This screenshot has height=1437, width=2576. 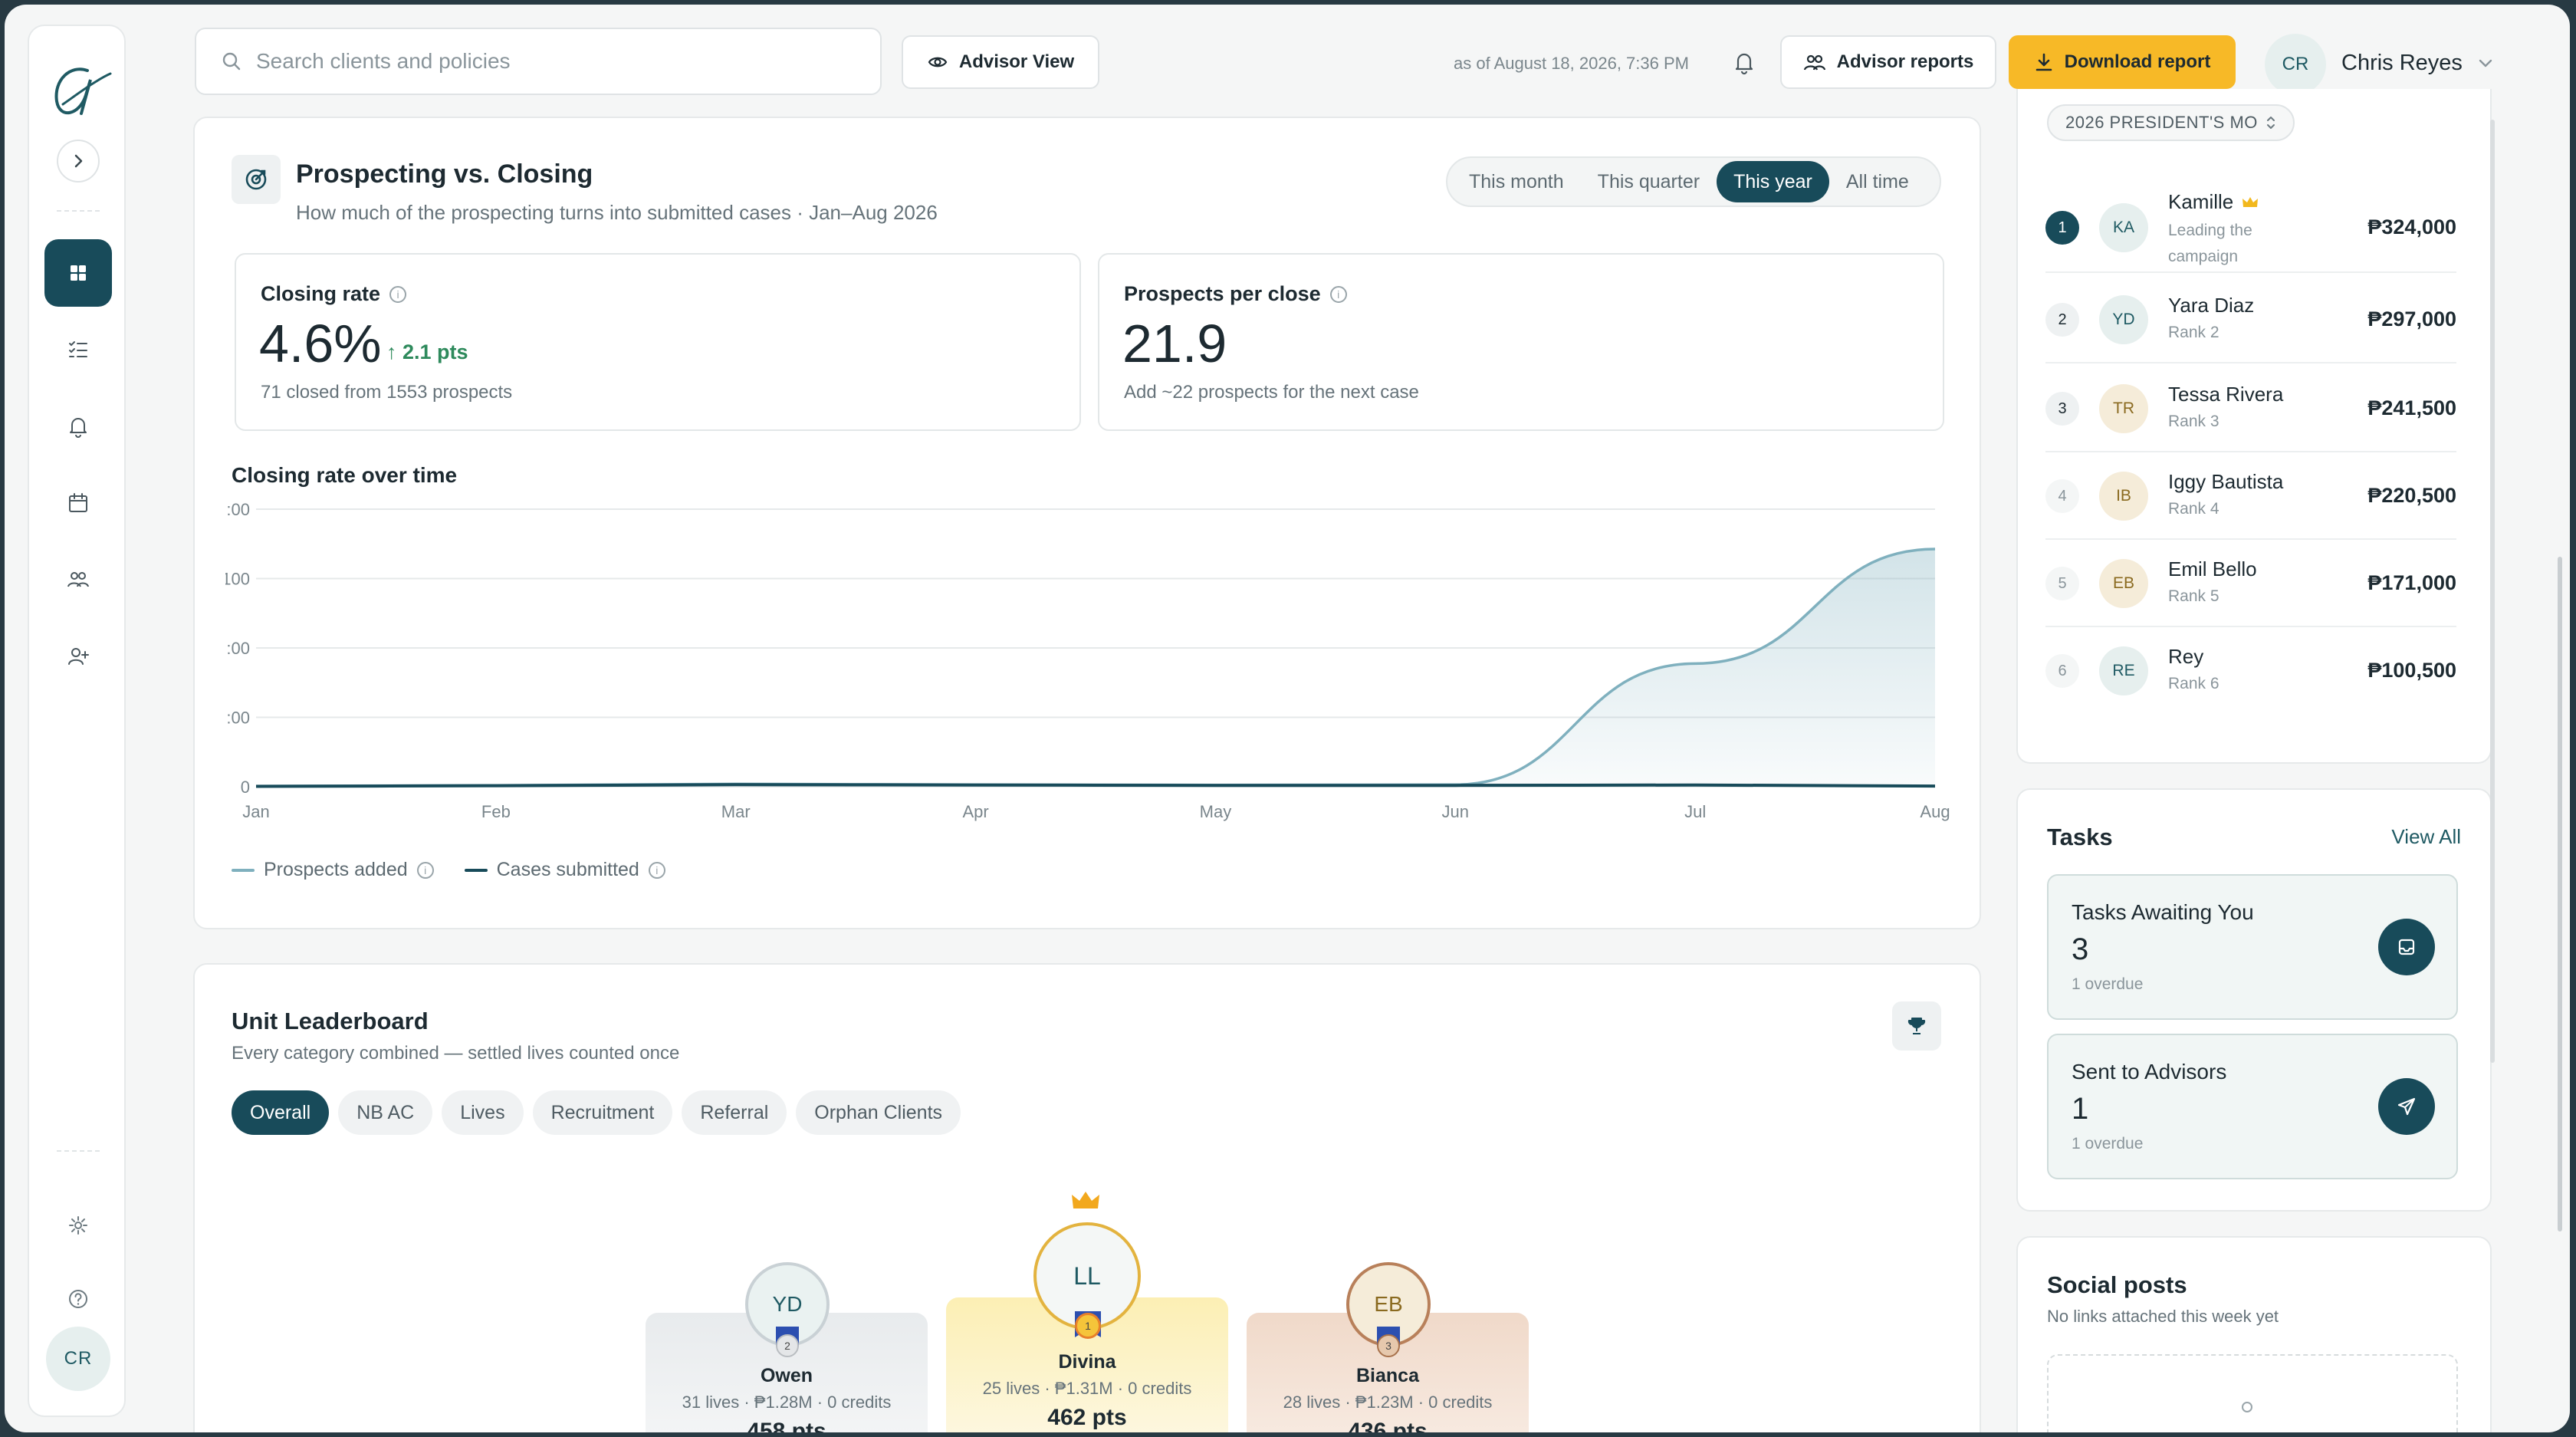 I want to click on right-panel-scrollbar, so click(x=2492, y=591).